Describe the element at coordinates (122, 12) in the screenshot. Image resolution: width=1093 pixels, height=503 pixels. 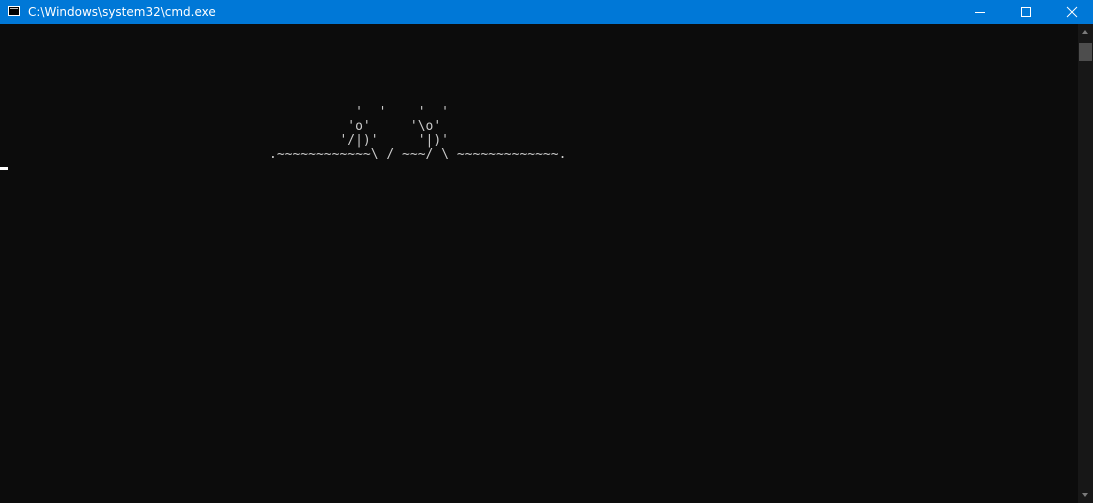
I see `window-title: C:\Windows\system32\cmd.exe` at that location.